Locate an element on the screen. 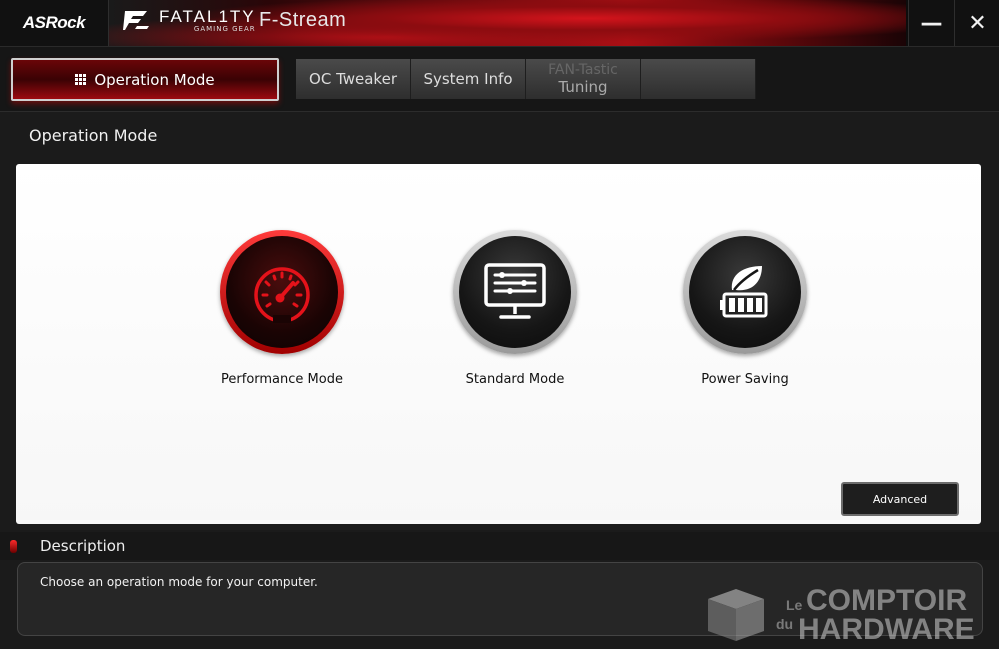 The image size is (999, 649). tab-label: OC Tweaker is located at coordinates (353, 78).